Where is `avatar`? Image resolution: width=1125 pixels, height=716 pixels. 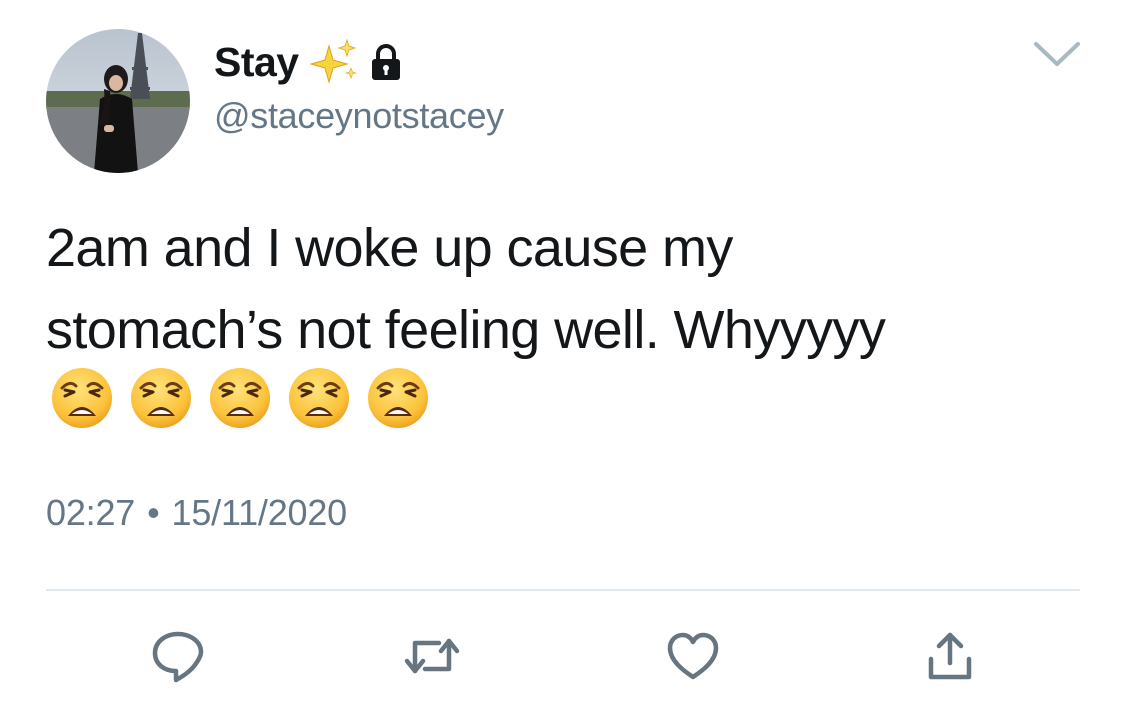 avatar is located at coordinates (118, 101).